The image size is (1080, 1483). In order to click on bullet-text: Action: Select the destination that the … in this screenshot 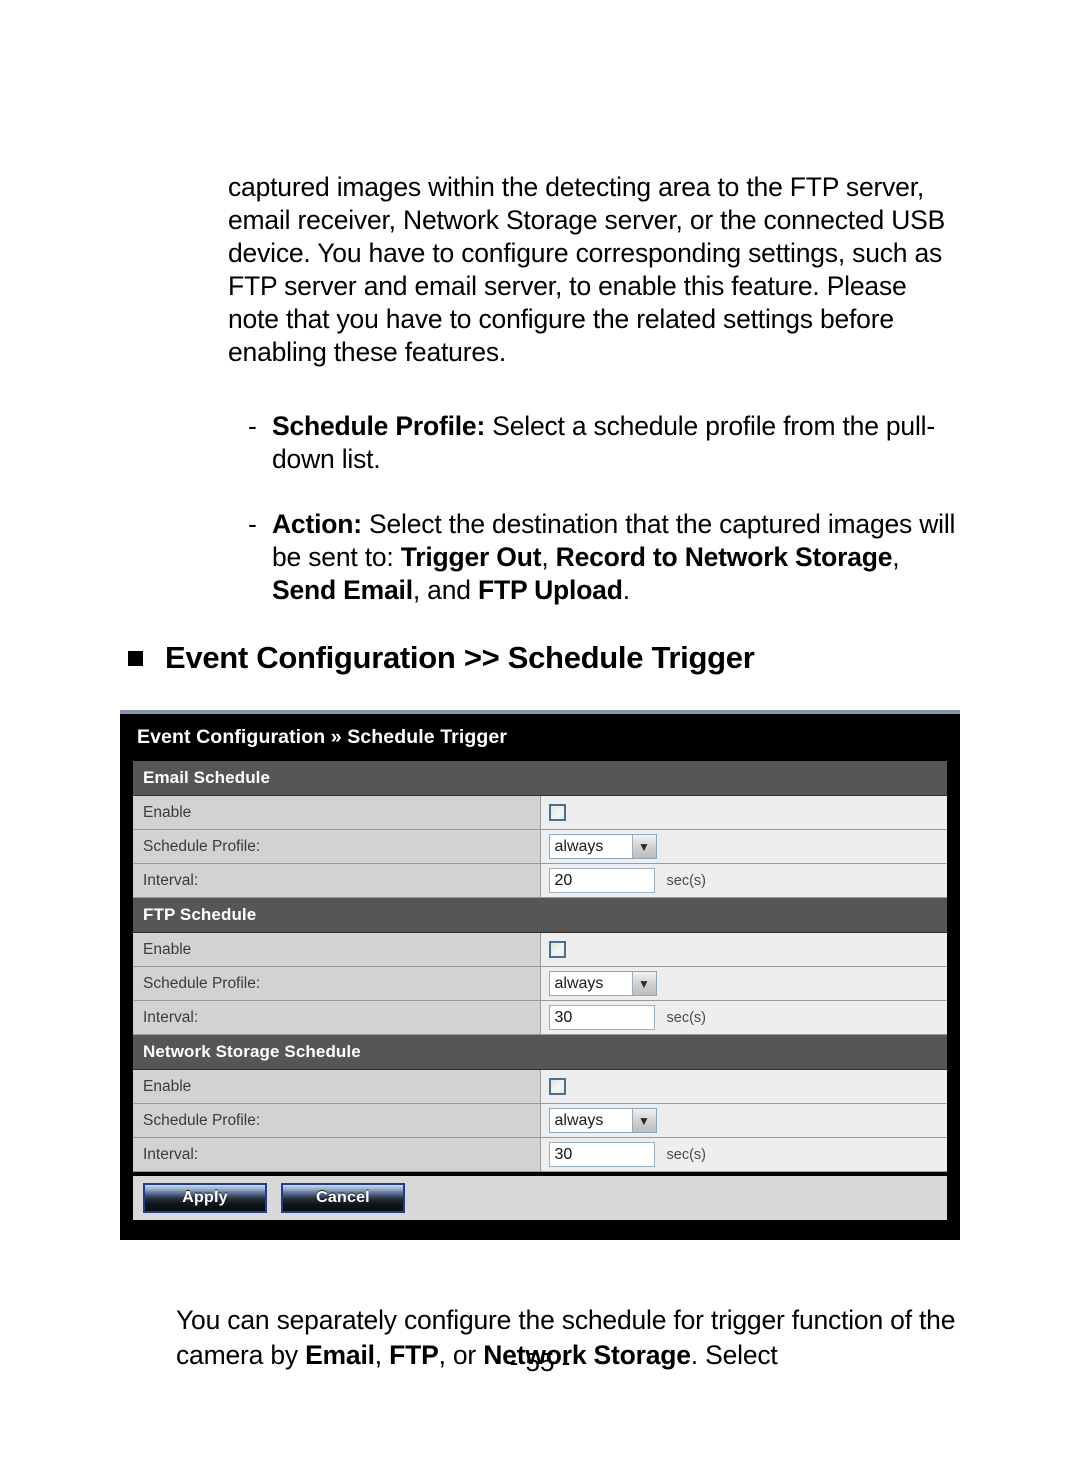, I will do `click(615, 557)`.